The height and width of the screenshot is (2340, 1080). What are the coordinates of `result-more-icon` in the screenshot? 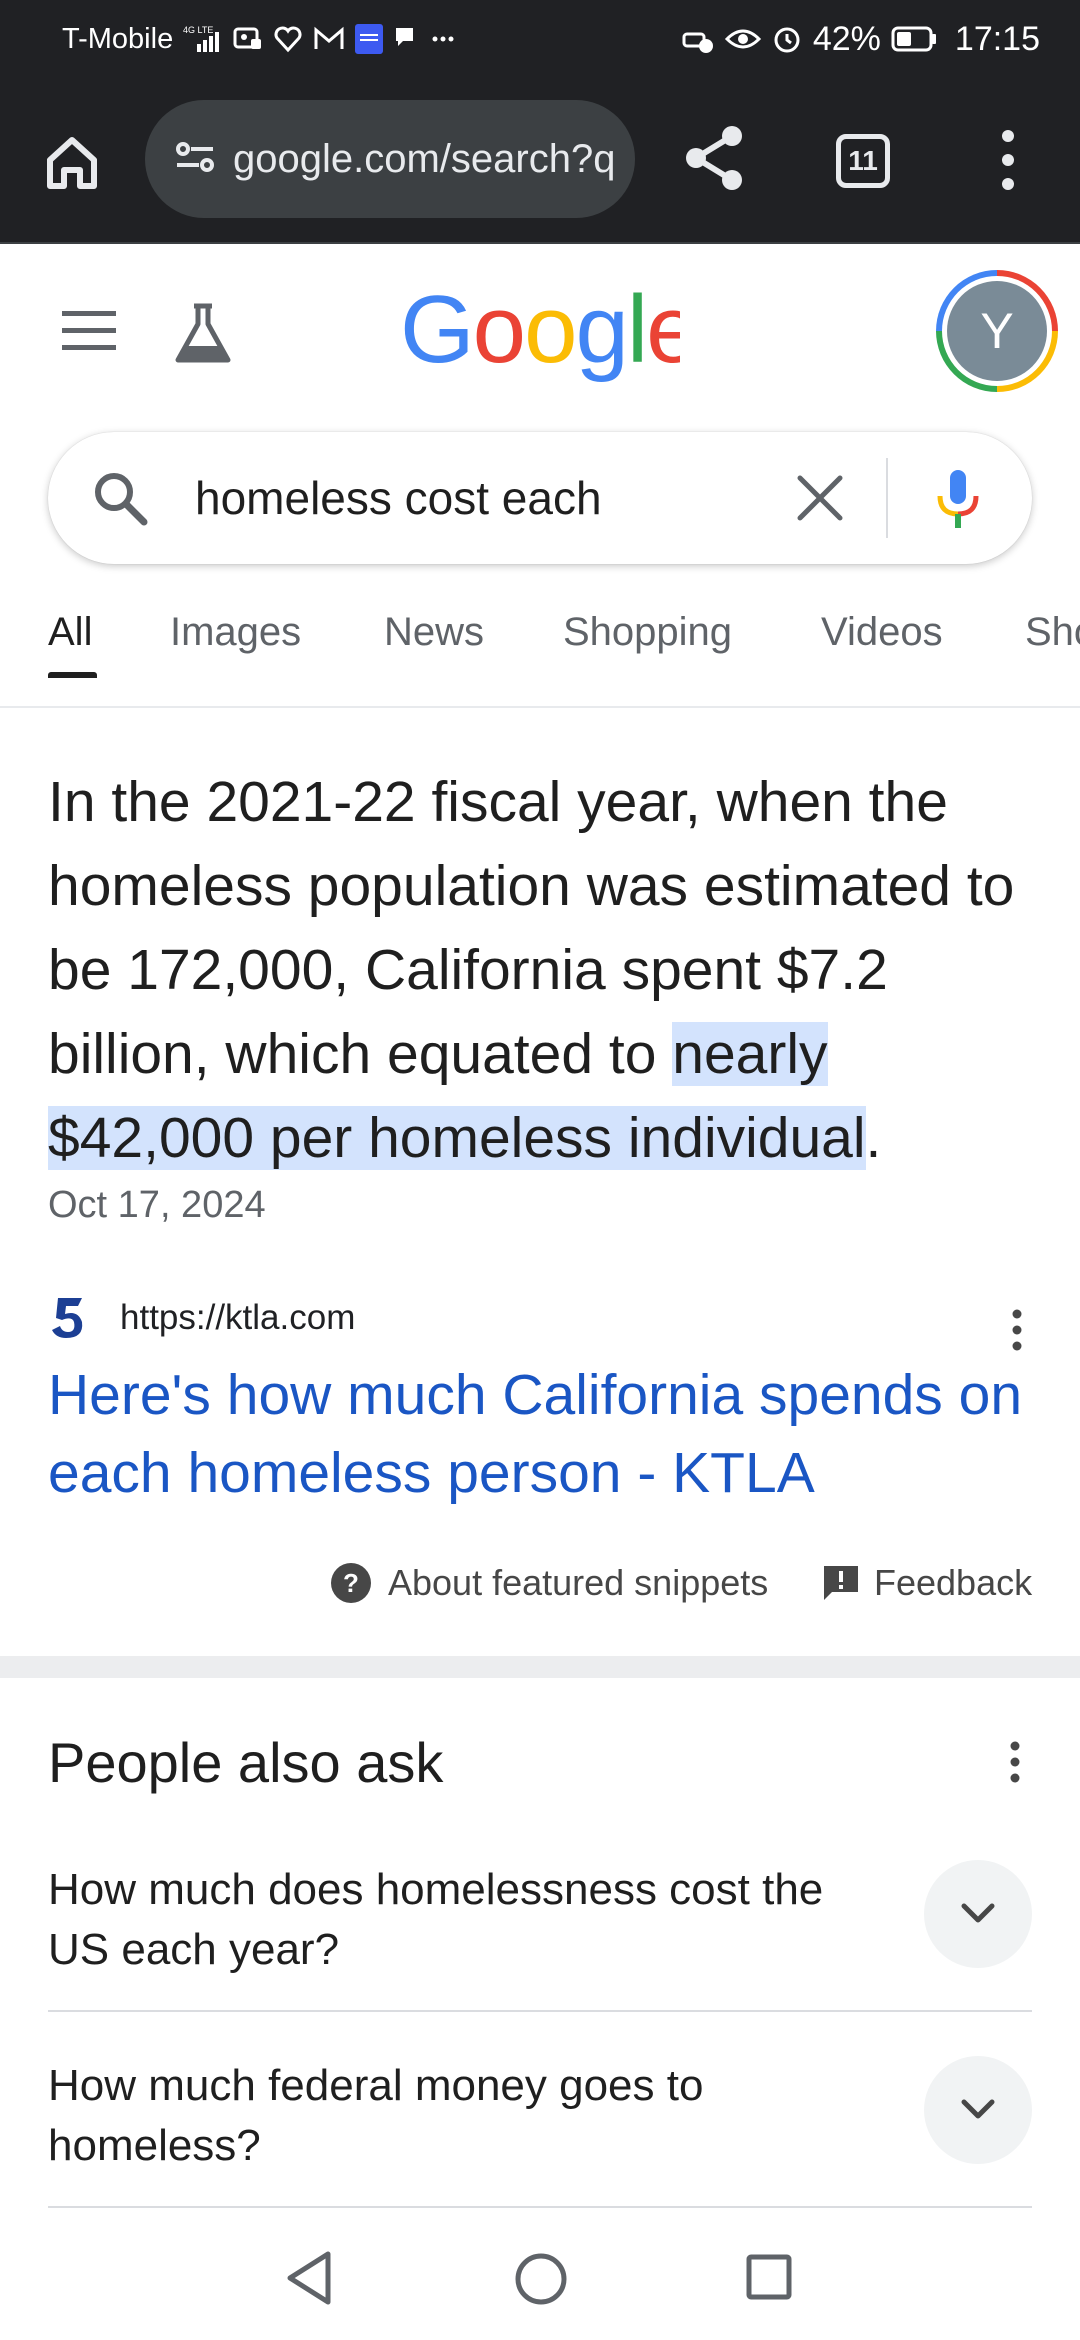 It's located at (1017, 1333).